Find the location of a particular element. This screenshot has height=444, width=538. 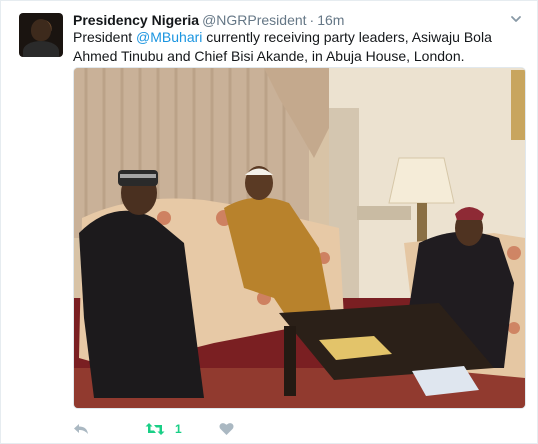

retweet-count: 1 is located at coordinates (178, 429).